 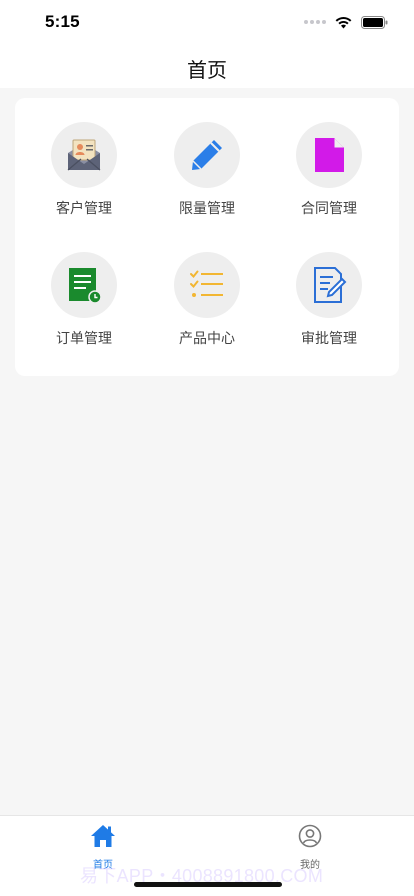 I want to click on battery-icon, so click(x=374, y=22).